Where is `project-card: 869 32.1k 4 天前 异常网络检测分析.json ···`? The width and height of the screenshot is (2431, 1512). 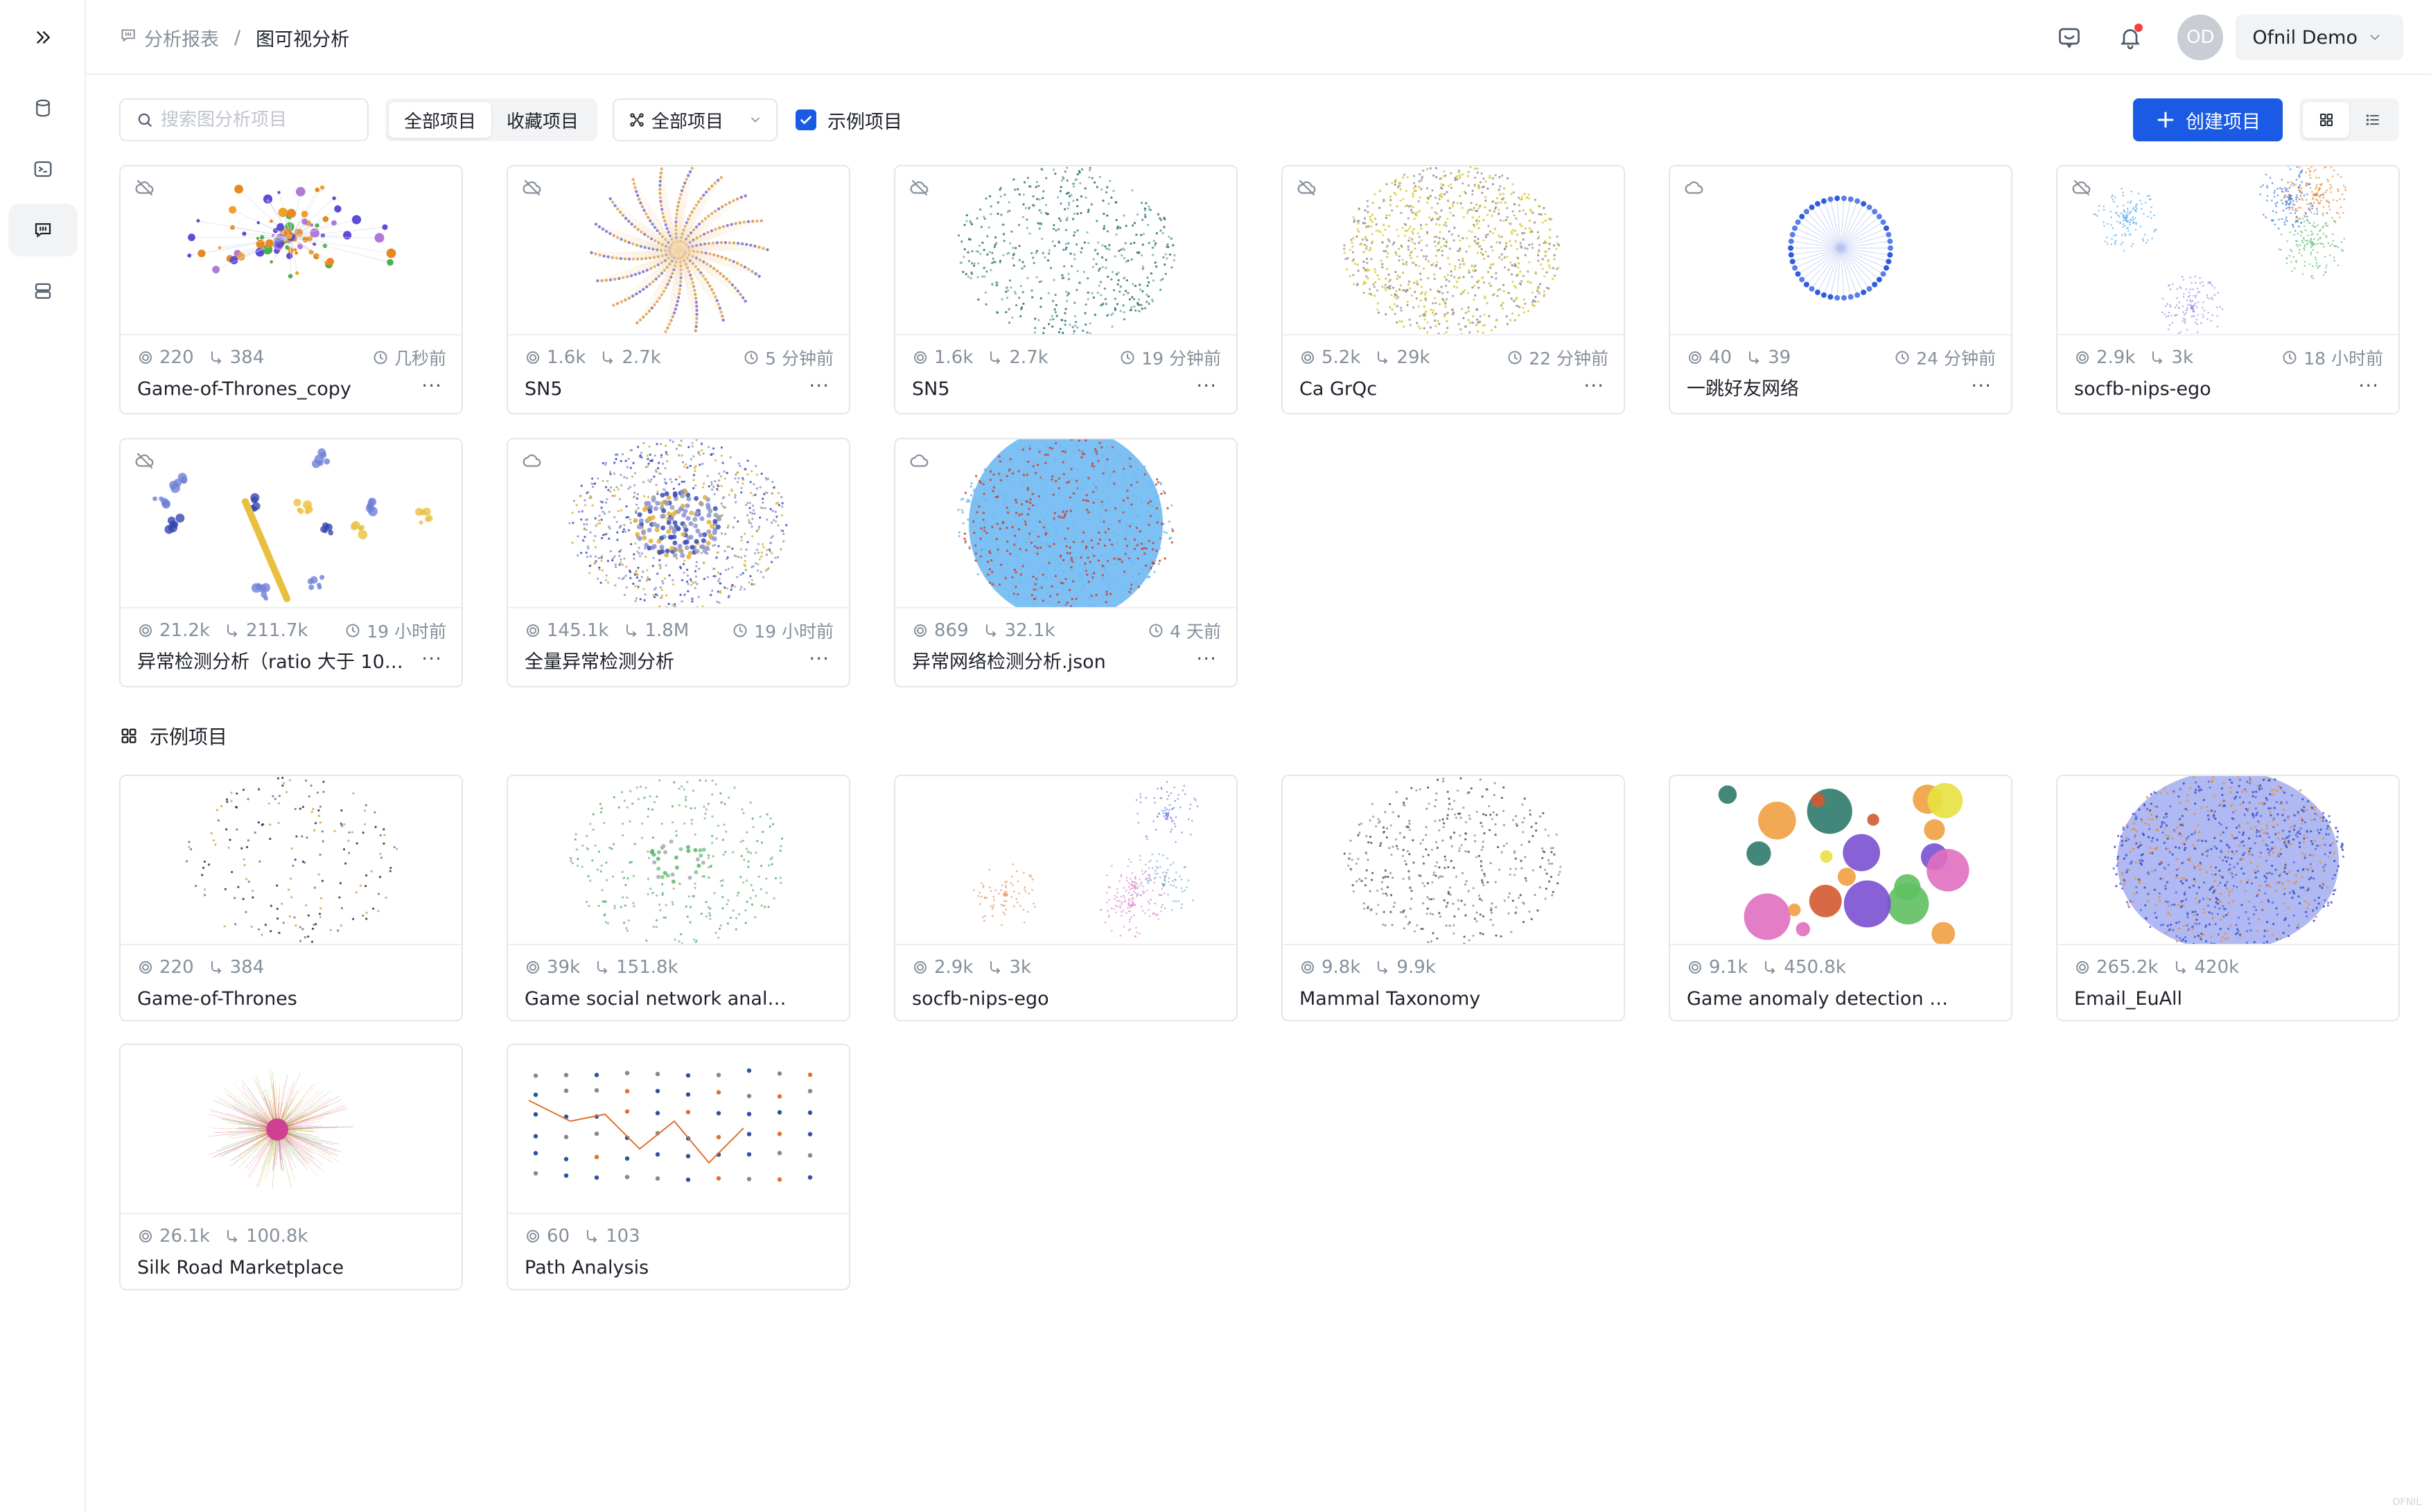
project-card: 869 32.1k 4 天前 异常网络检测分析.json ··· is located at coordinates (1066, 562).